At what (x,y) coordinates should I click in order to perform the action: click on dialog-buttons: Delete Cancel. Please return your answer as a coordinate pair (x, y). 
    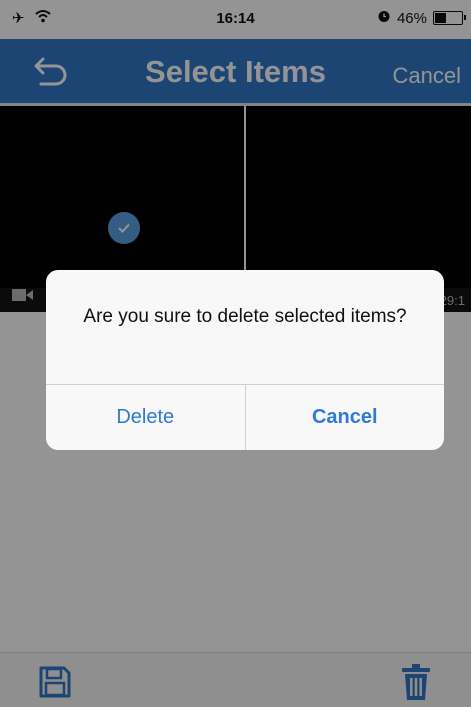
    Looking at the image, I should click on (245, 417).